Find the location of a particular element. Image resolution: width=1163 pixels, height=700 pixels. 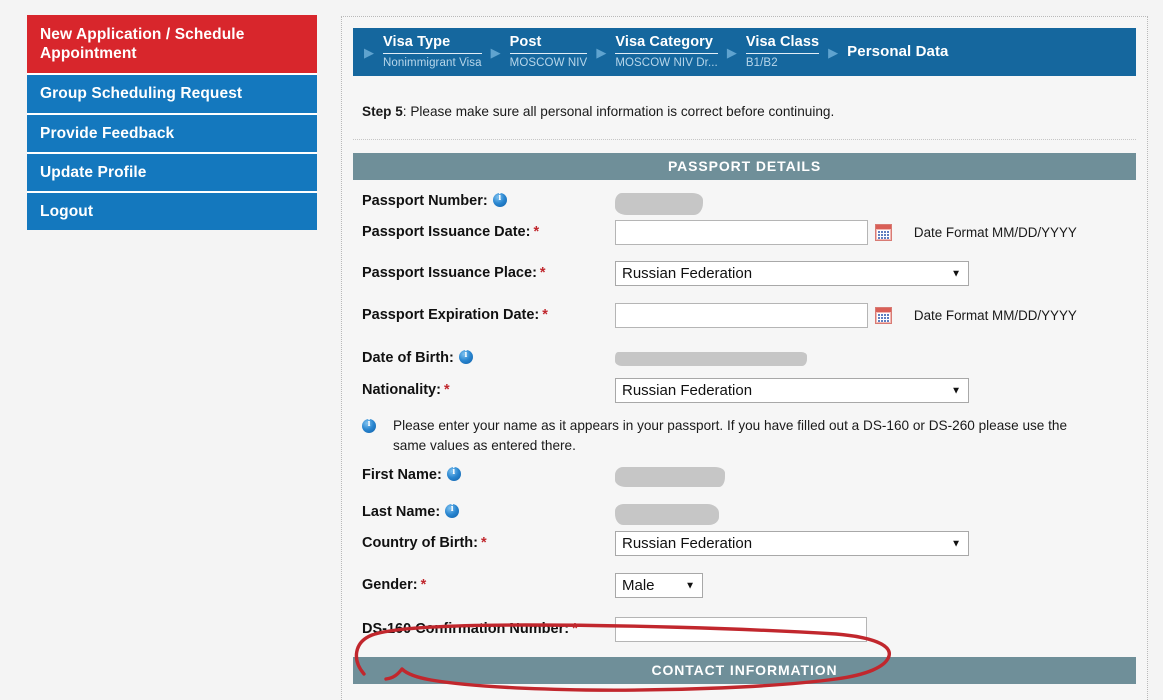

chevron-right-icon-4: ▶ is located at coordinates (731, 52).